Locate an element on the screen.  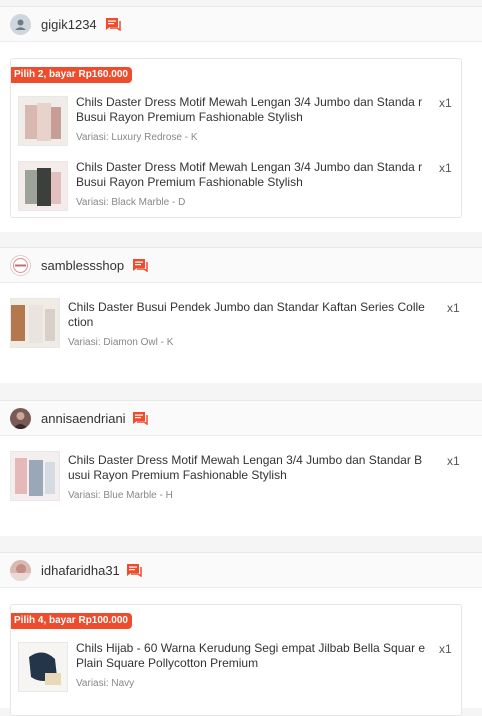
product-variant: Variasi: Luxury Redrose - K is located at coordinates (137, 137).